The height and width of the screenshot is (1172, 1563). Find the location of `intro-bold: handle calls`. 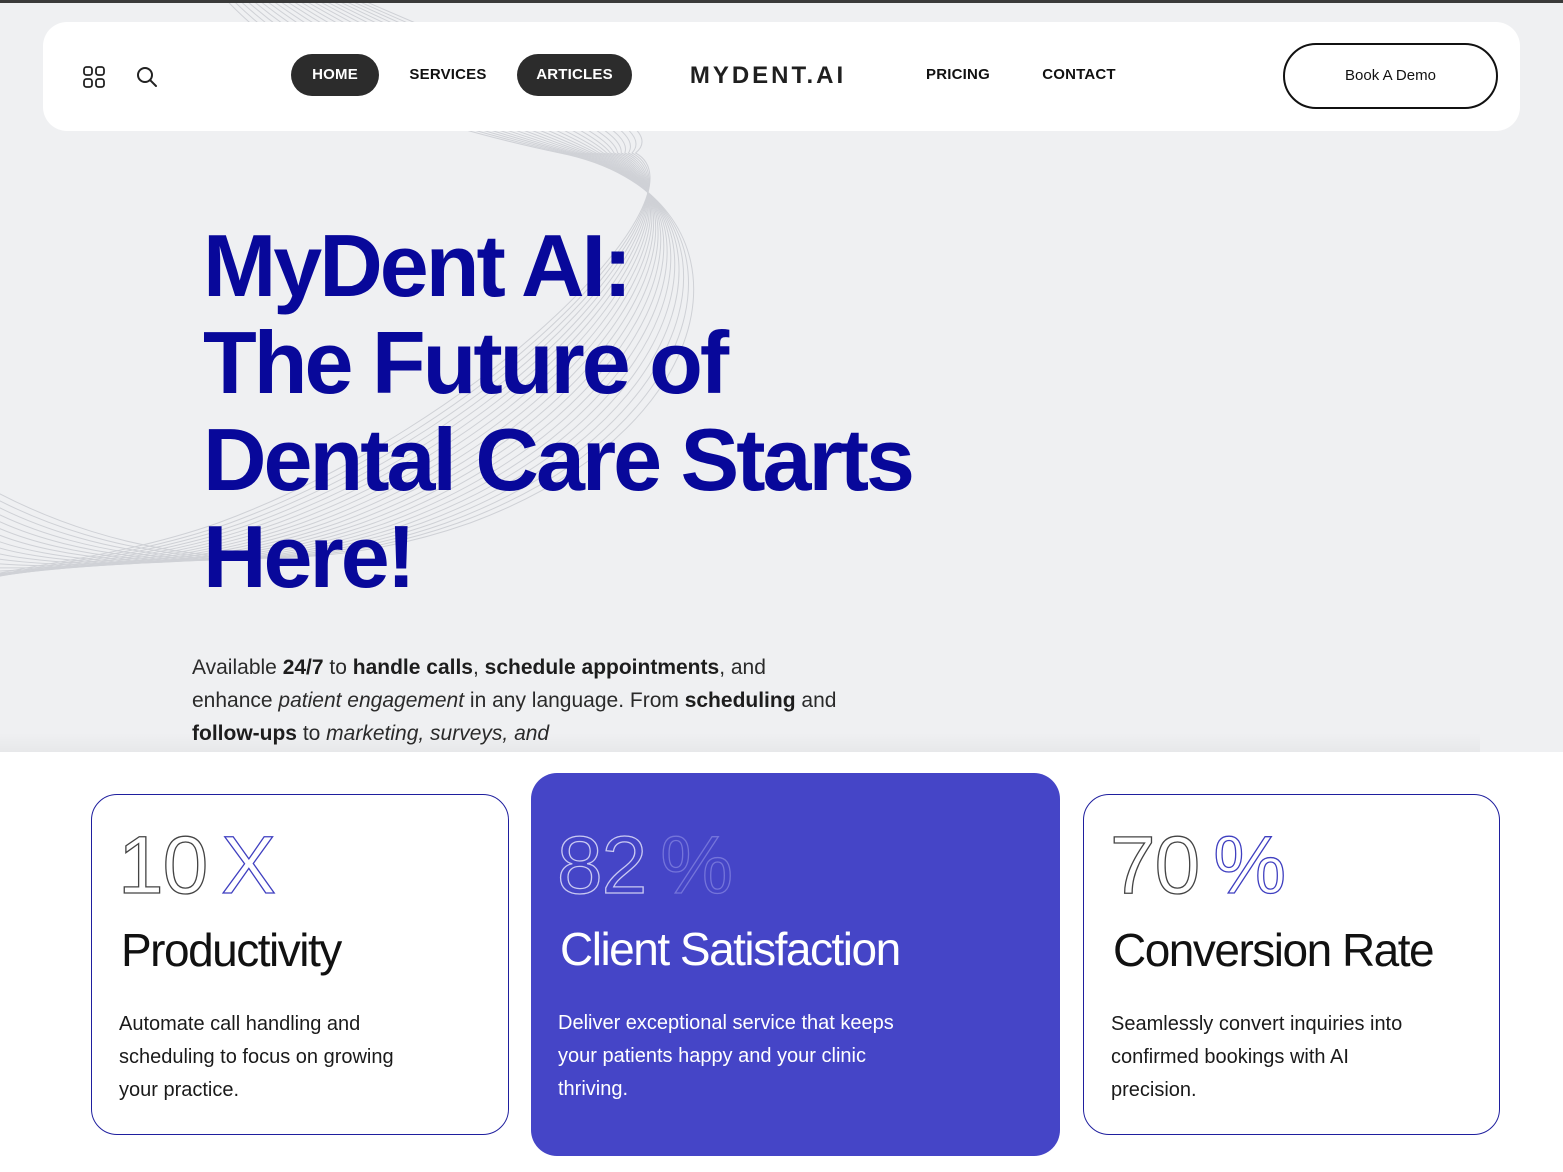

intro-bold: handle calls is located at coordinates (412, 667).